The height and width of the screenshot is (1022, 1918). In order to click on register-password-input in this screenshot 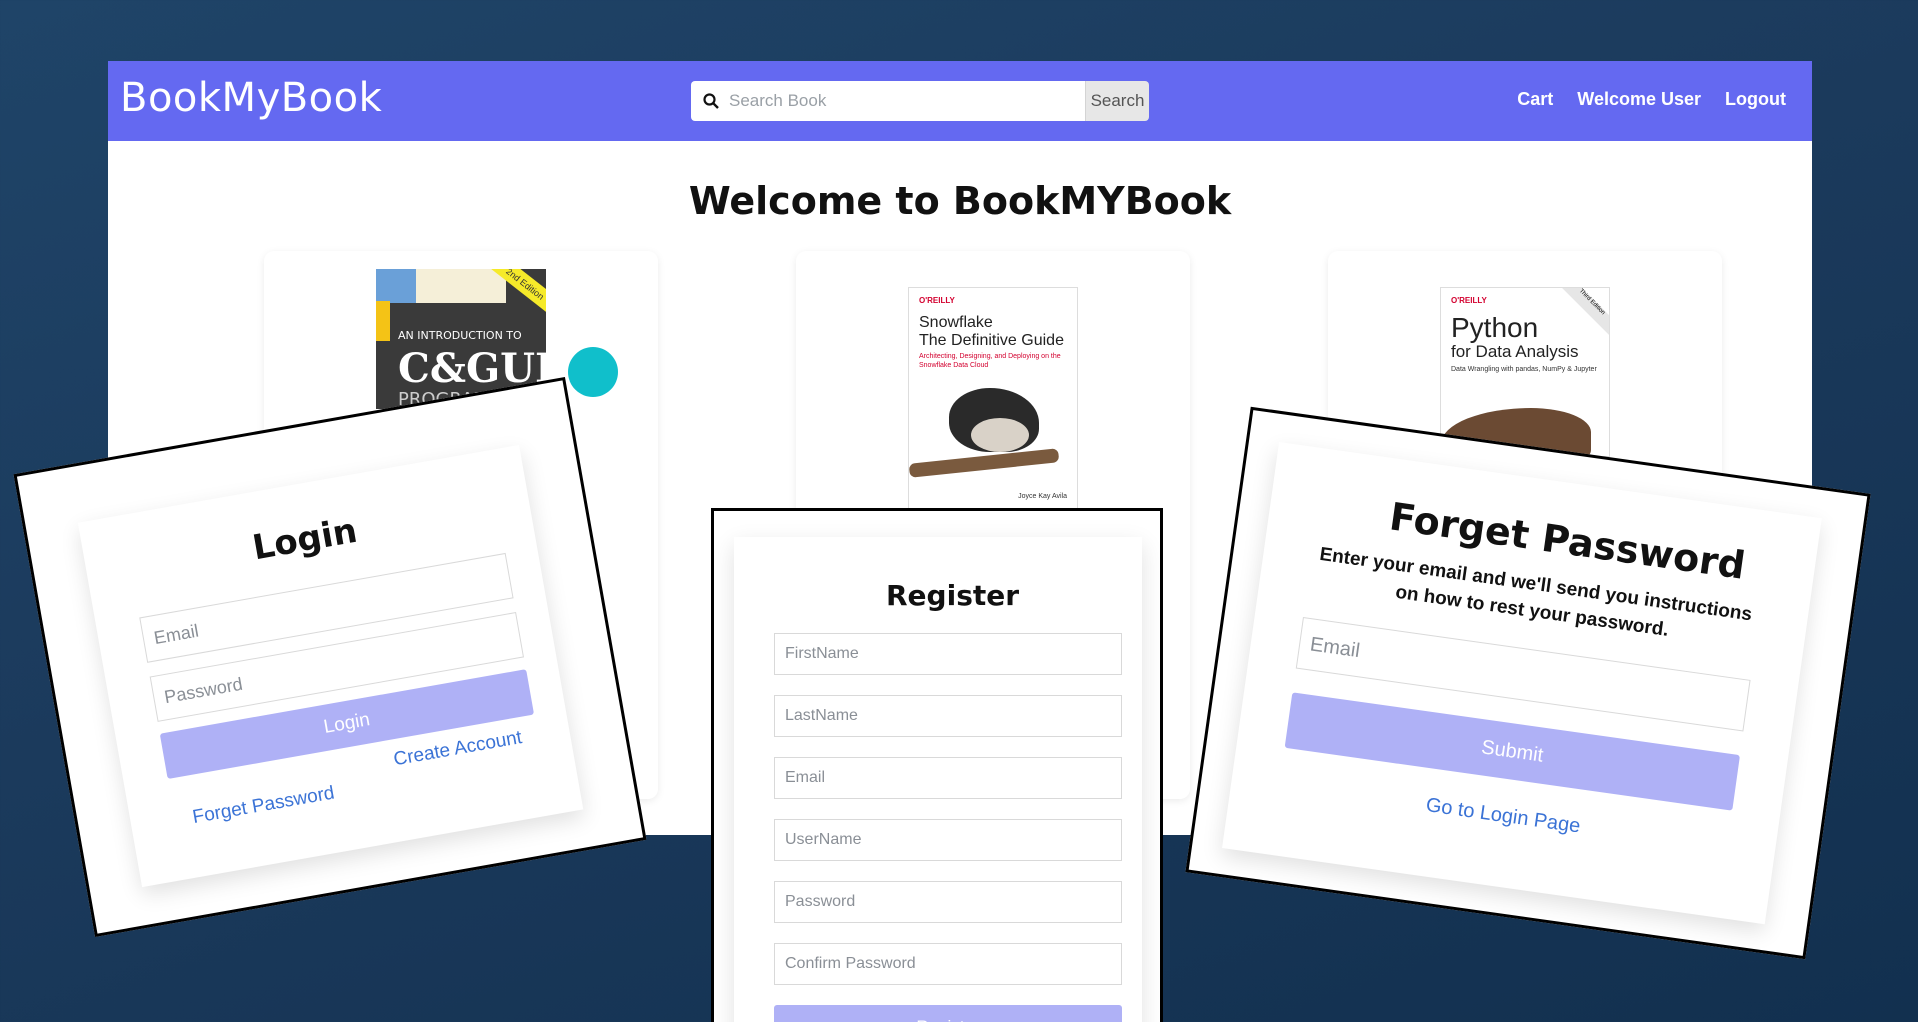, I will do `click(948, 902)`.